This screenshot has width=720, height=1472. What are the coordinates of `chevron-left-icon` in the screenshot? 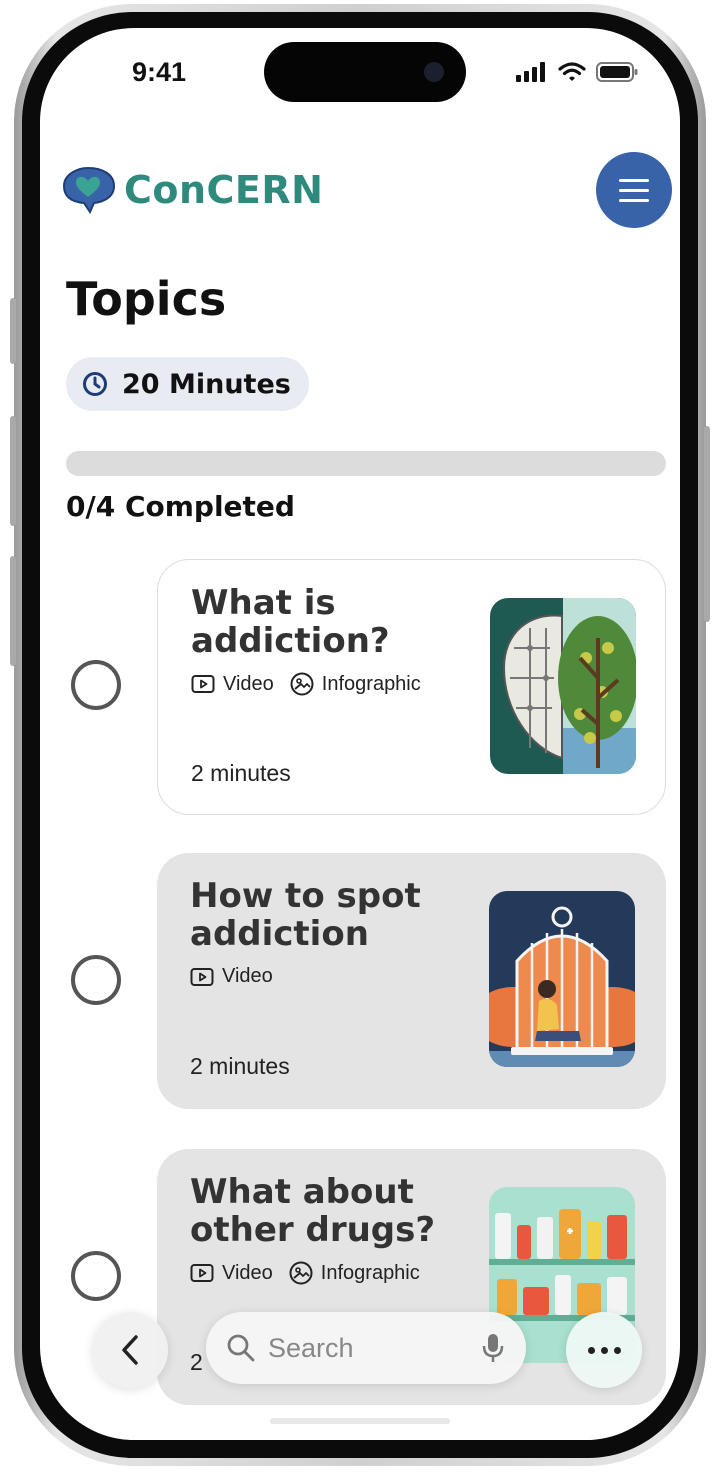 It's located at (130, 1350).